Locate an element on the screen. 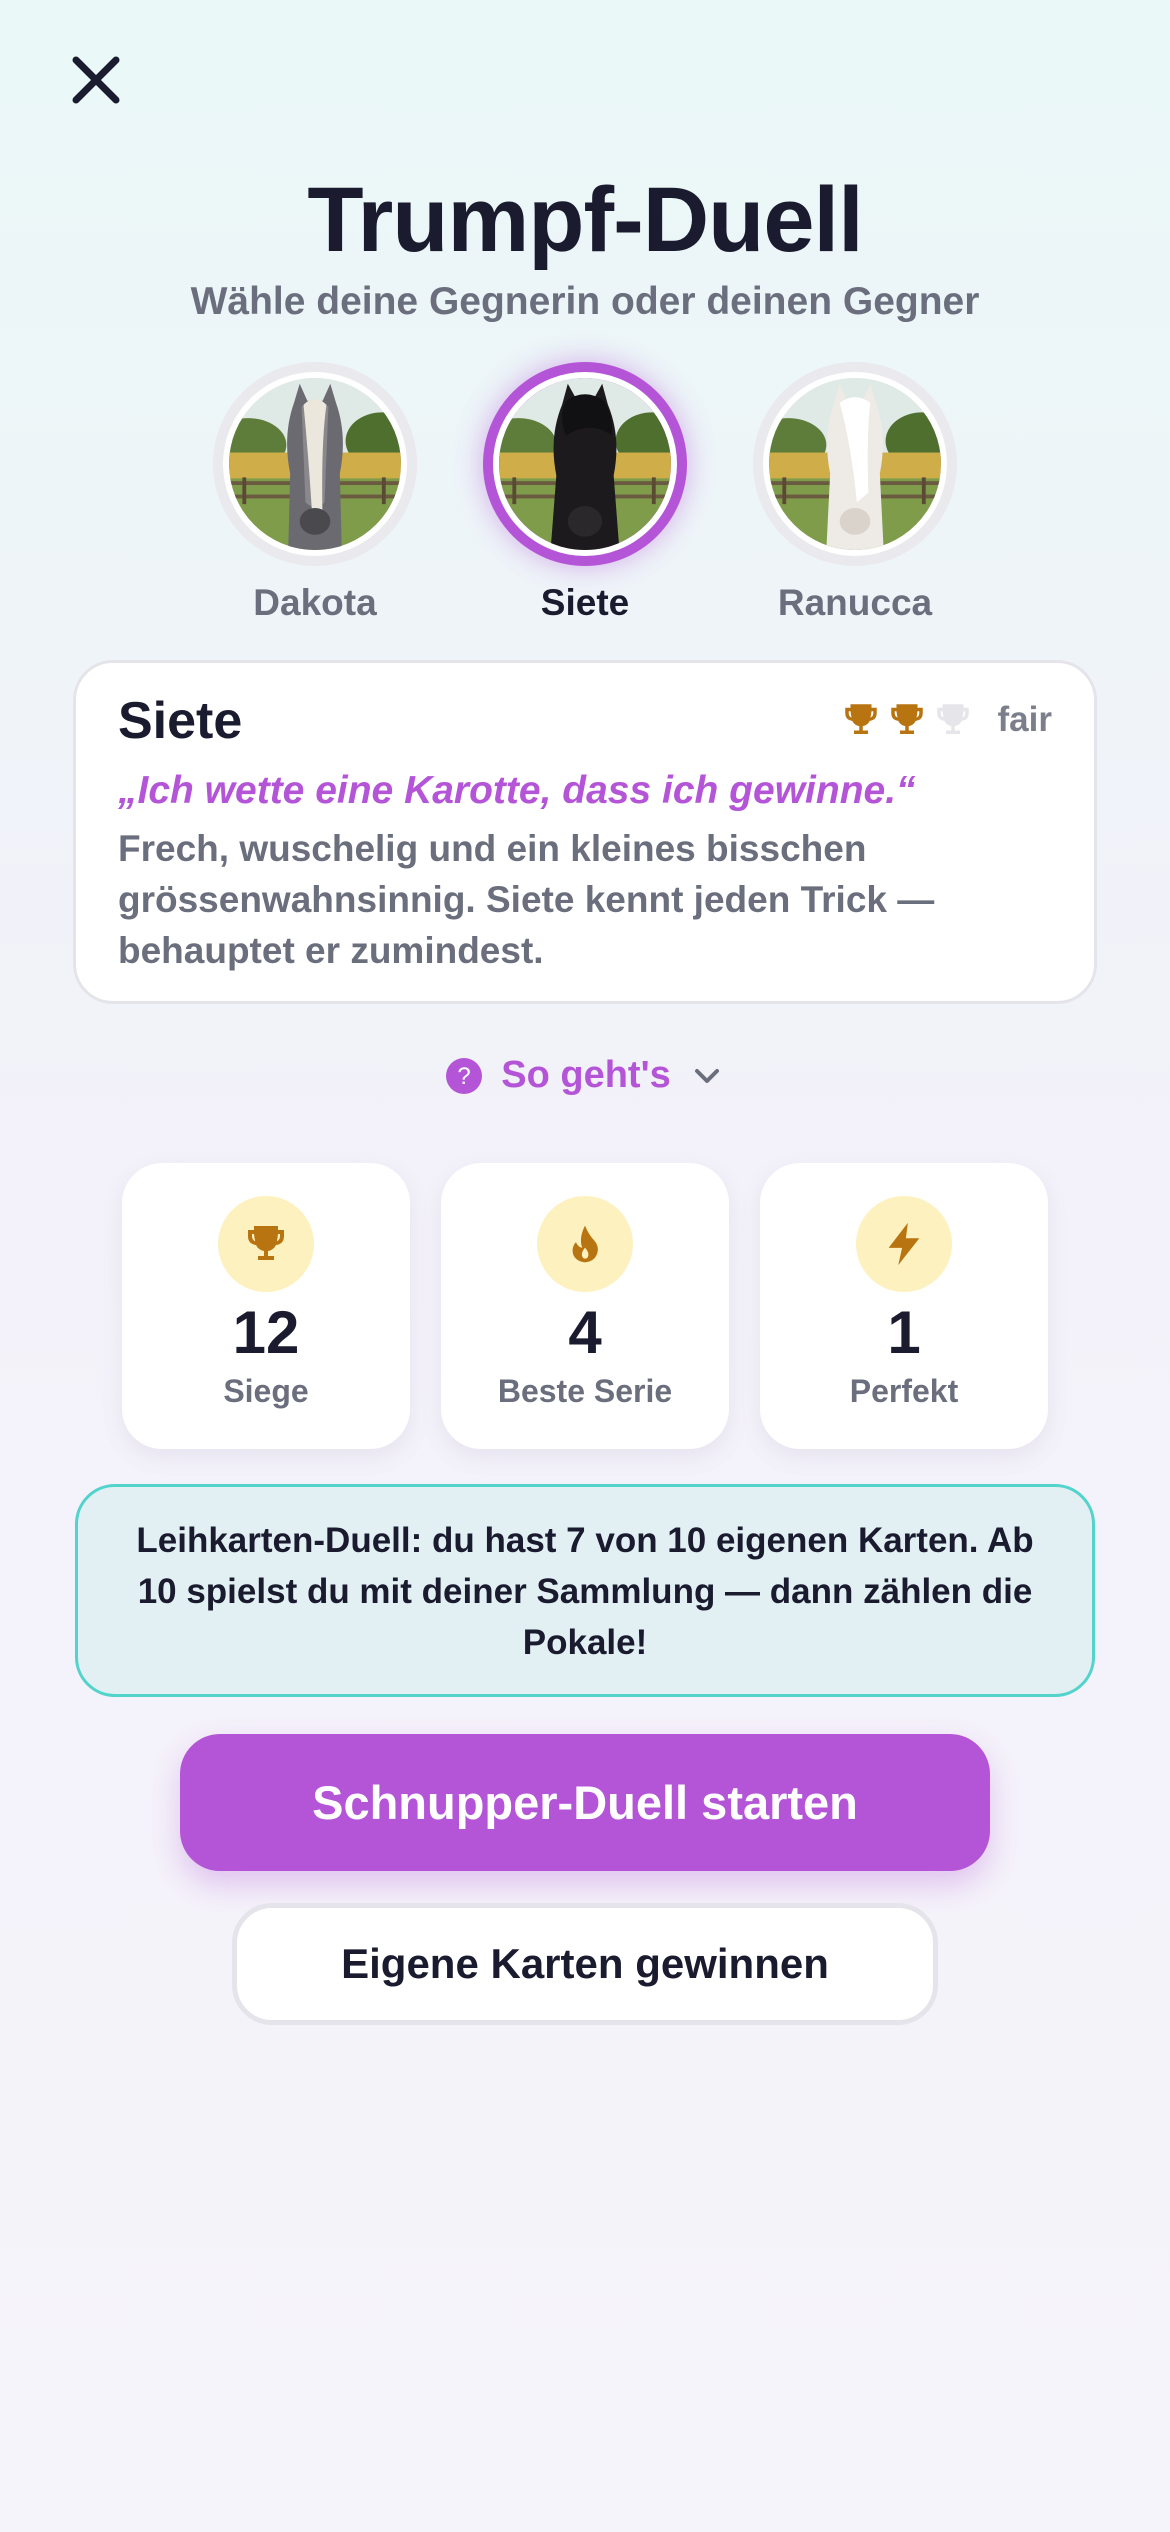  flame-icon is located at coordinates (585, 1244).